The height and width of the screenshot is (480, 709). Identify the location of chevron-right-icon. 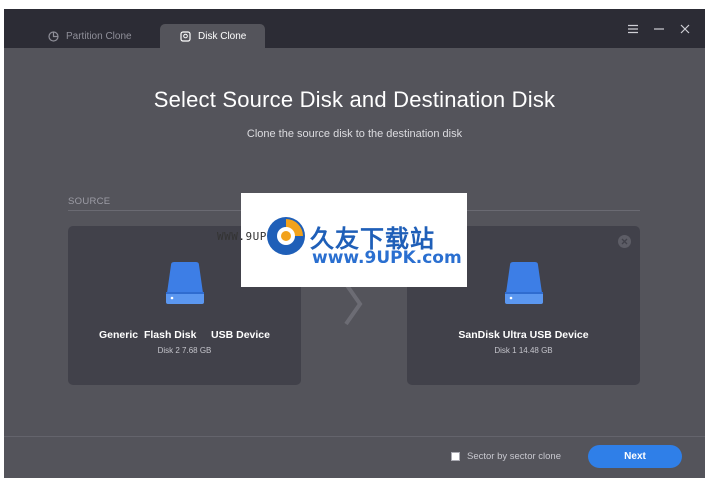
(353, 304).